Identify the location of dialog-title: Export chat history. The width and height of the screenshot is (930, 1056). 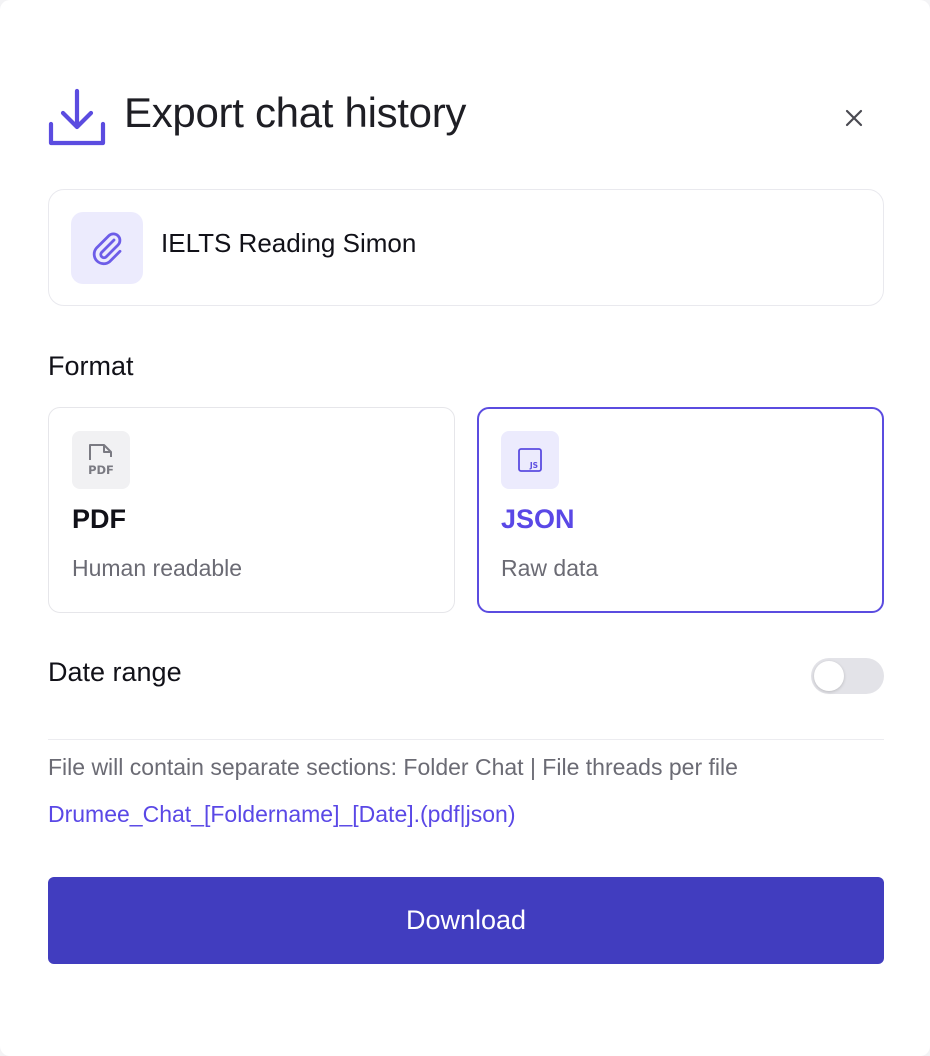
(295, 112).